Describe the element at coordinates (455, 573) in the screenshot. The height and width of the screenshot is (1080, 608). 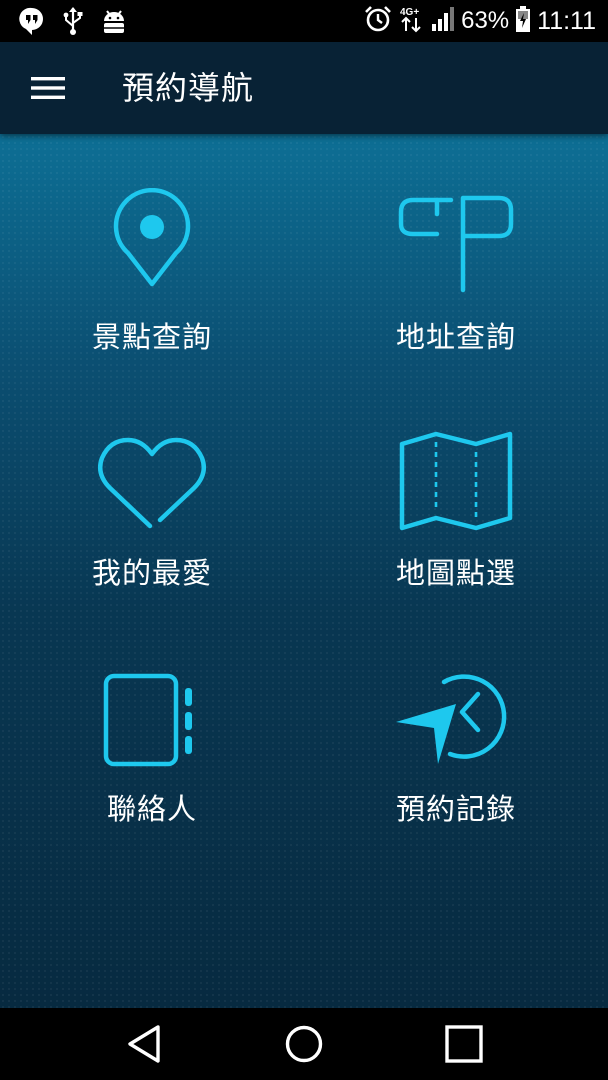
I see `menu-item-label: 地圖點選` at that location.